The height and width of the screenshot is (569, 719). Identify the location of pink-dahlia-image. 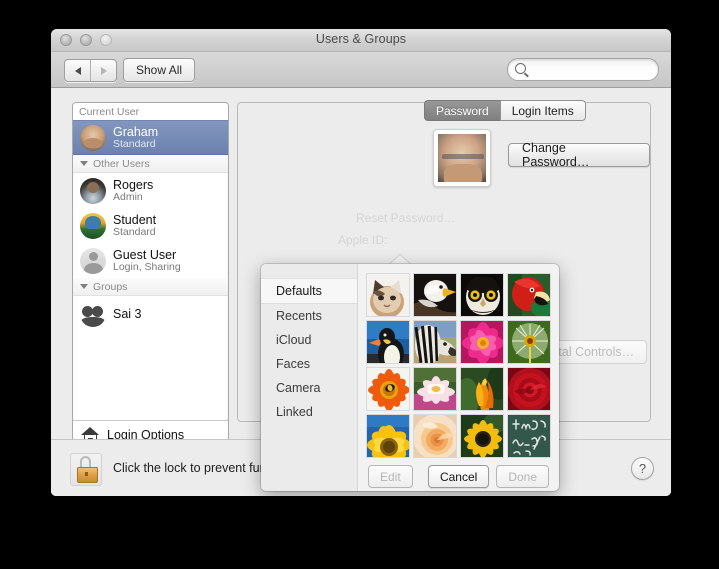
(482, 342).